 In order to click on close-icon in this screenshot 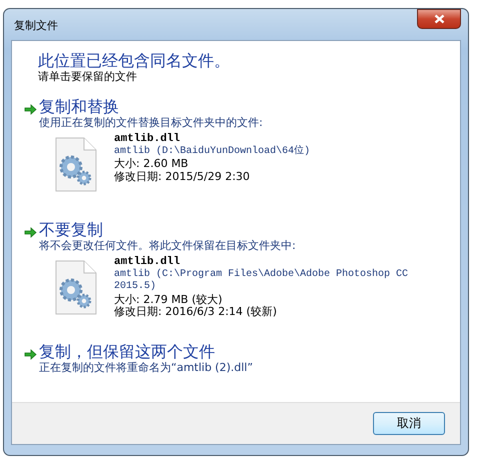, I will do `click(439, 19)`.